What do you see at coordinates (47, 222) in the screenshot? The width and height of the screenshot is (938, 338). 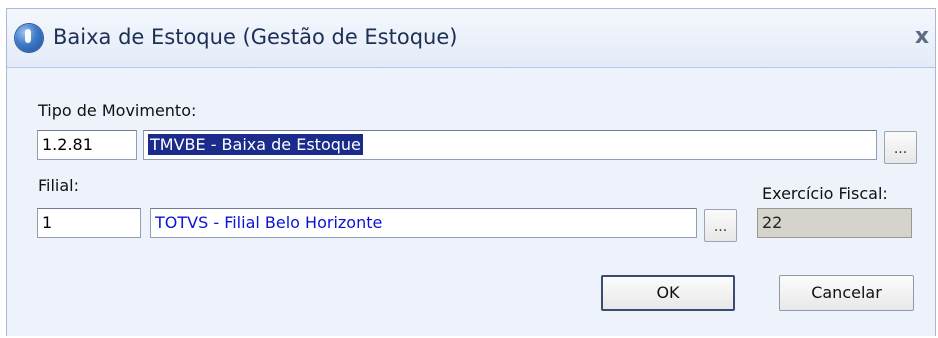 I see `filial-code-value: 1` at bounding box center [47, 222].